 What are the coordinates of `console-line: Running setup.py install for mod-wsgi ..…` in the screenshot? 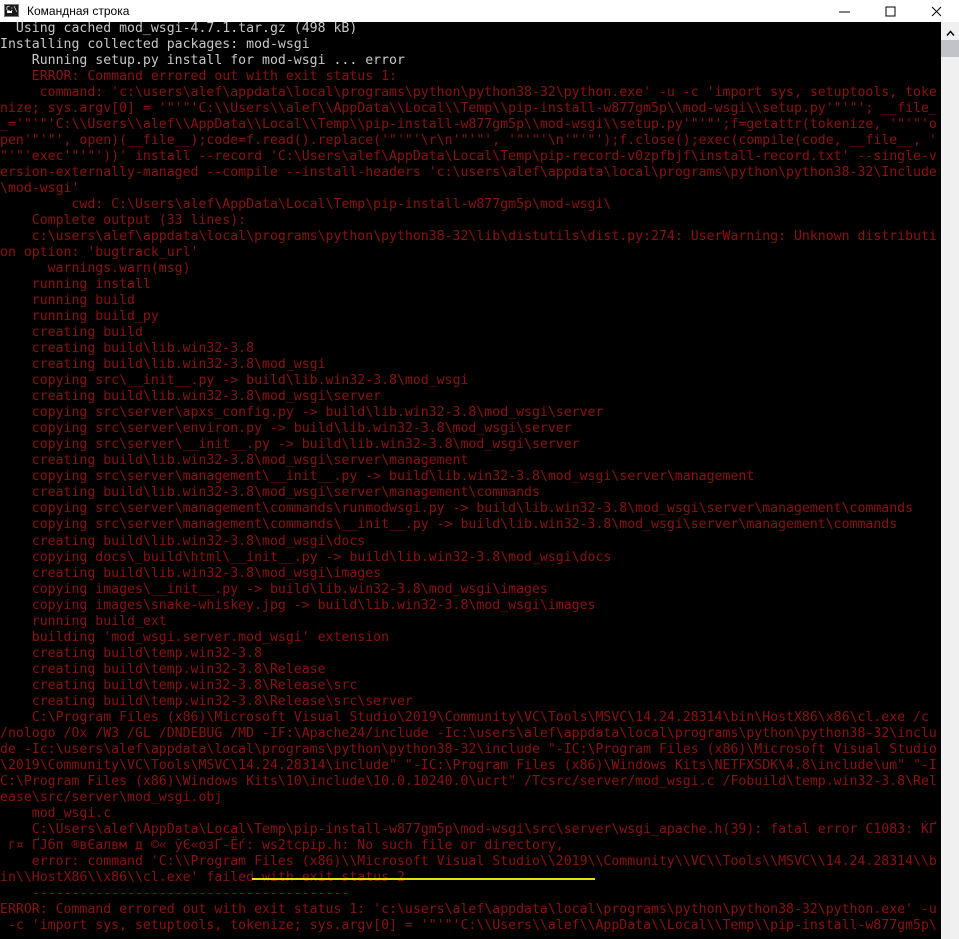 It's located at (202, 61).